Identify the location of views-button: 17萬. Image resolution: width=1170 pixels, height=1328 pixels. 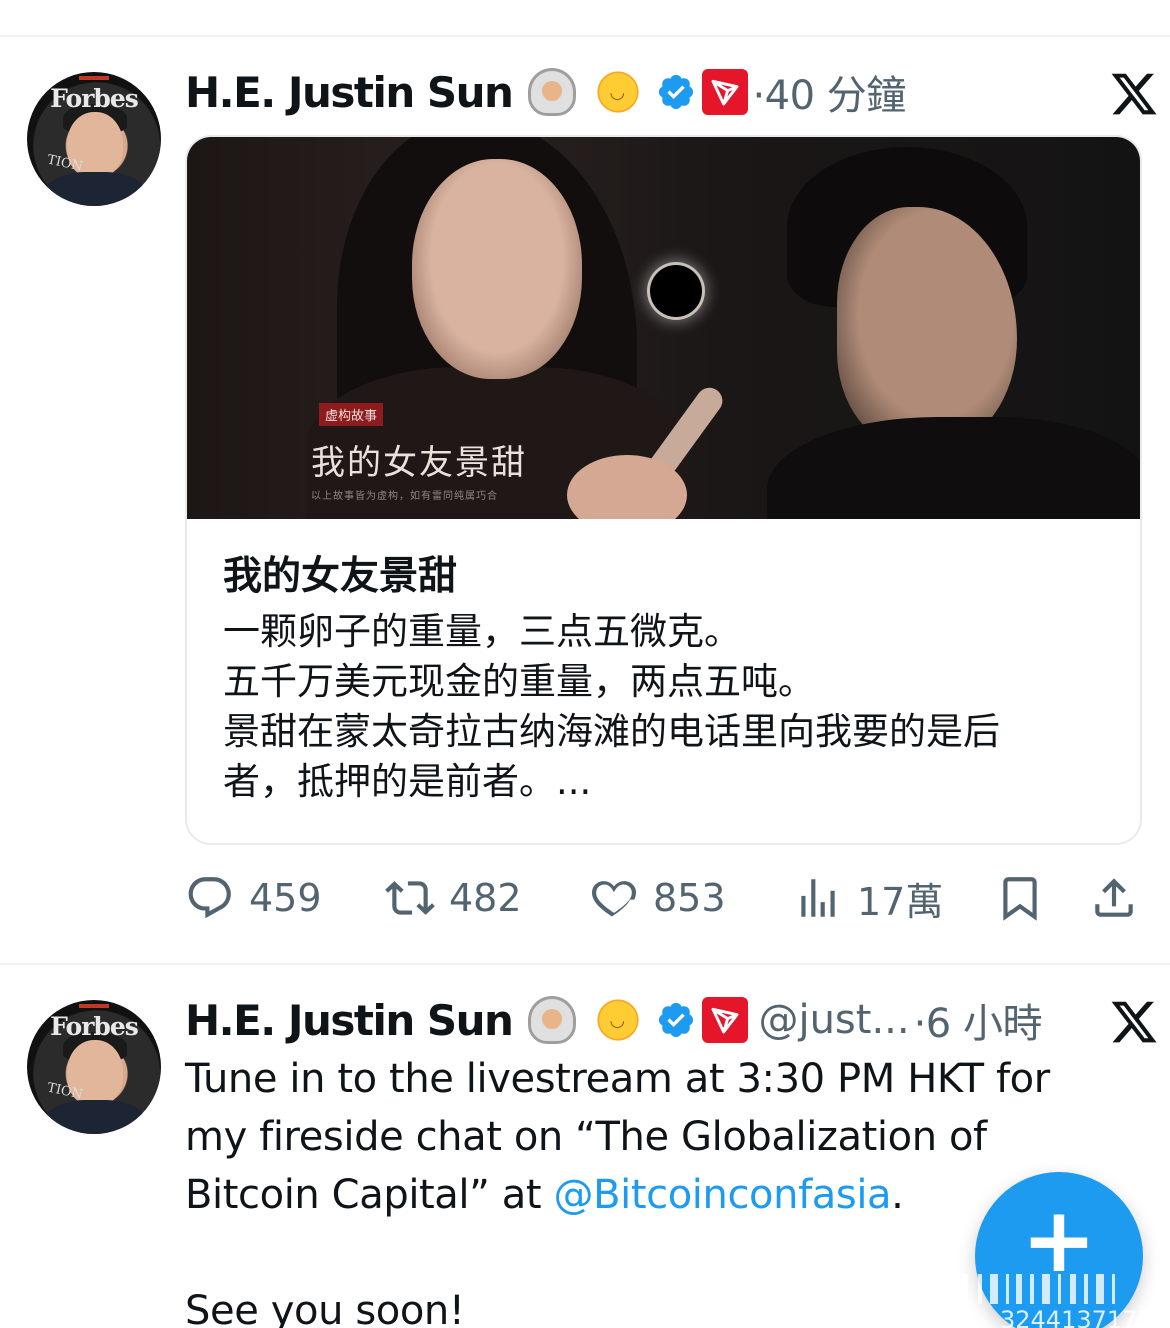
(868, 898).